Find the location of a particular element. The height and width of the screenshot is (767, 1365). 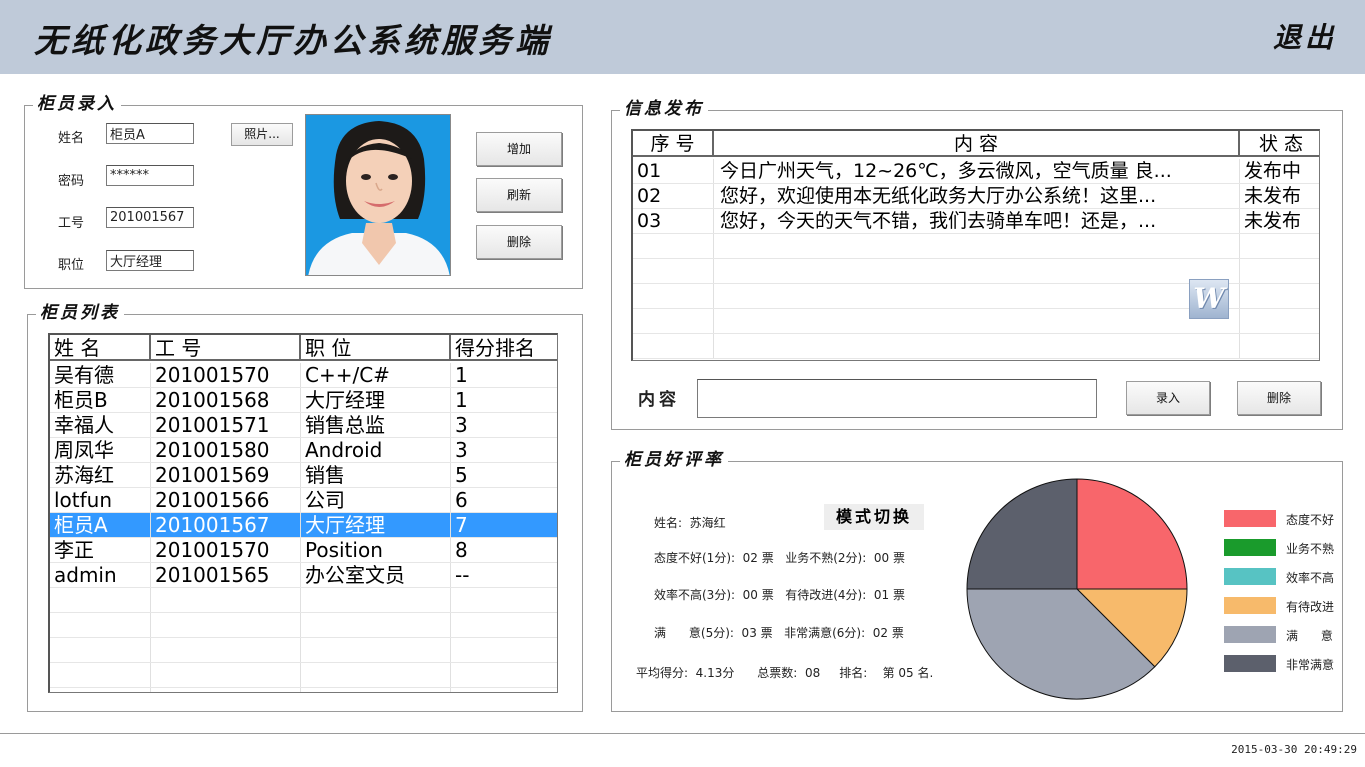

staff-photo is located at coordinates (378, 195).